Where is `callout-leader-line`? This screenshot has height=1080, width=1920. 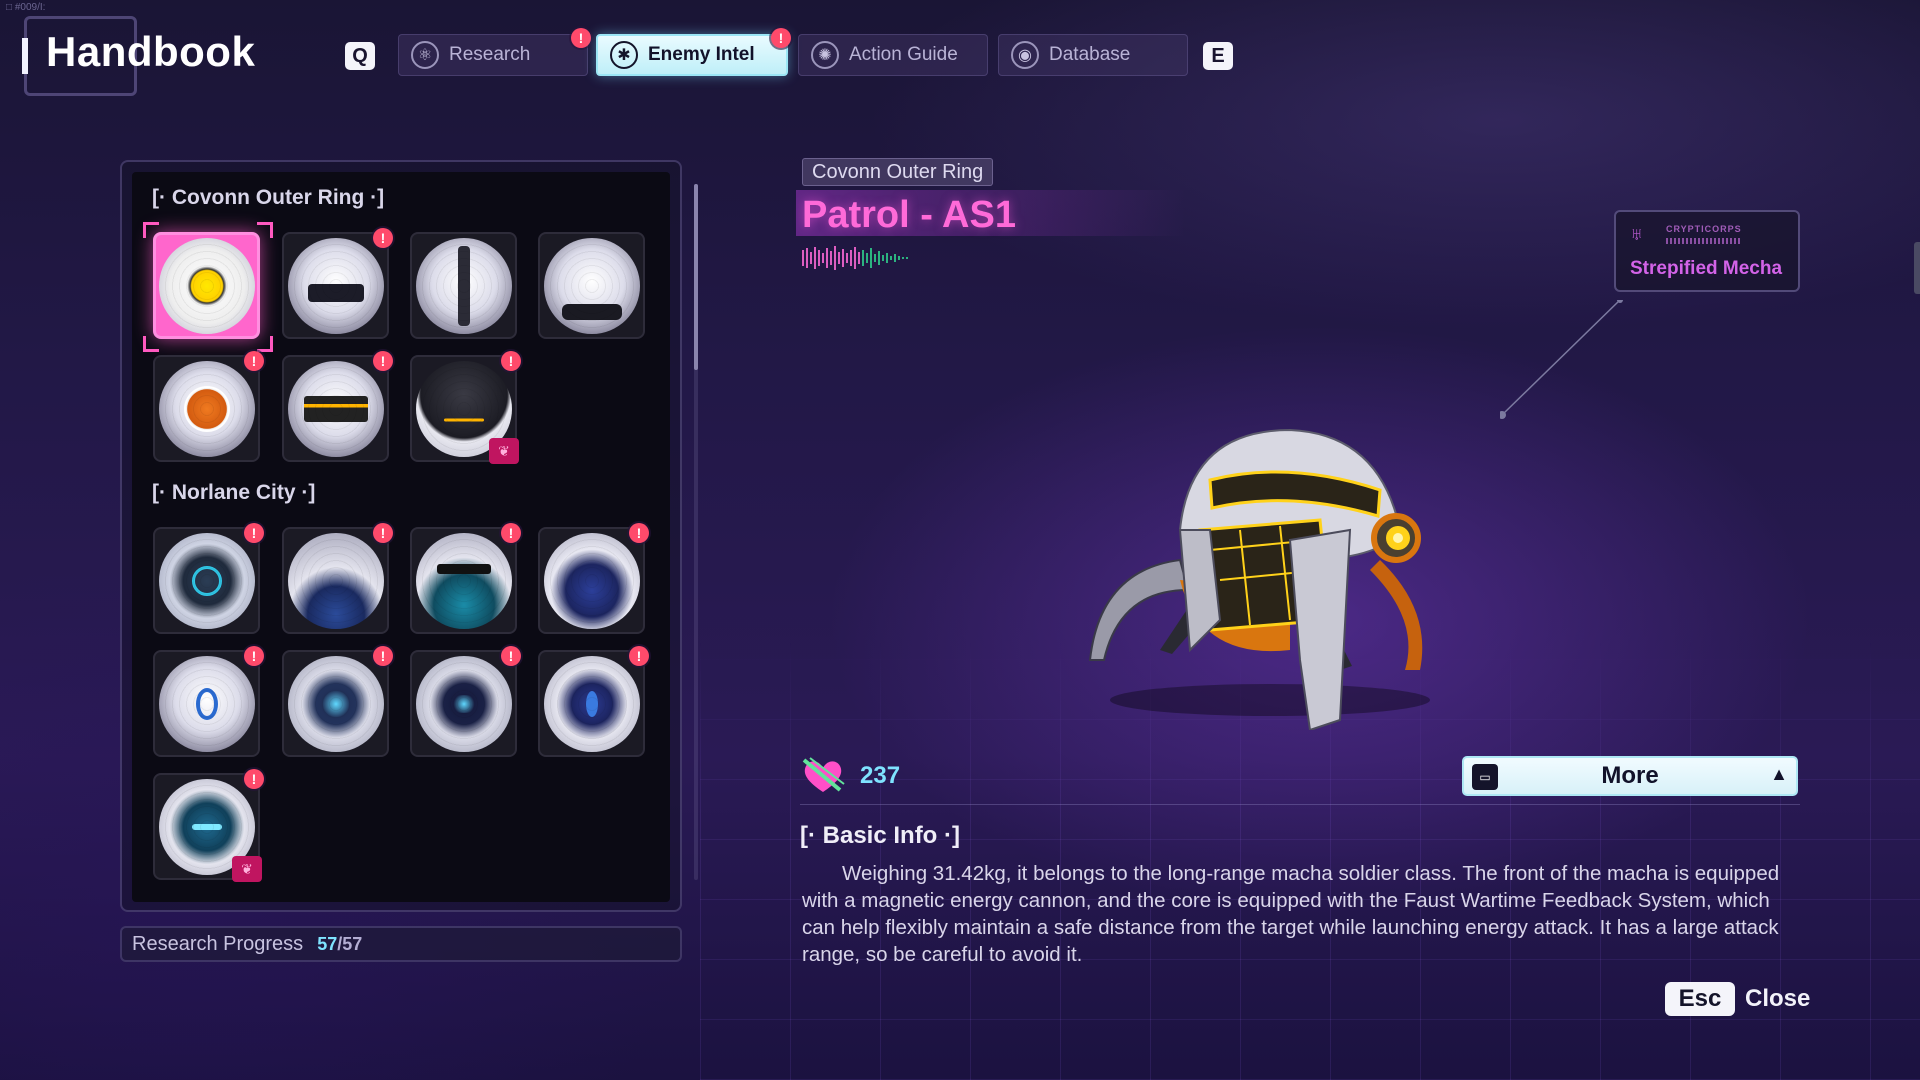
callout-leader-line is located at coordinates (1561, 359).